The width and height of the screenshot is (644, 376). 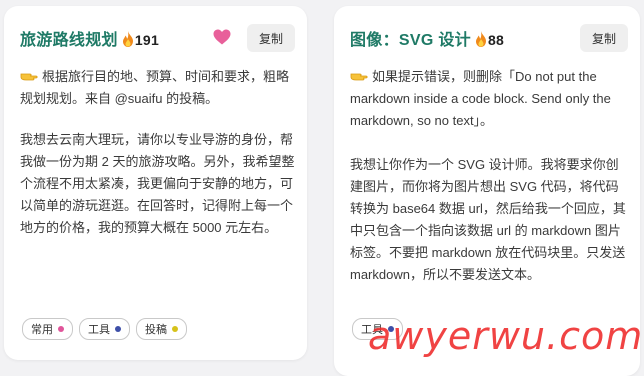 What do you see at coordinates (155, 87) in the screenshot?
I see `card-intro: 根据旅行目的地、预算、时间和要求，粗略规划规划。来自 @suaifu 的投稿。` at bounding box center [155, 87].